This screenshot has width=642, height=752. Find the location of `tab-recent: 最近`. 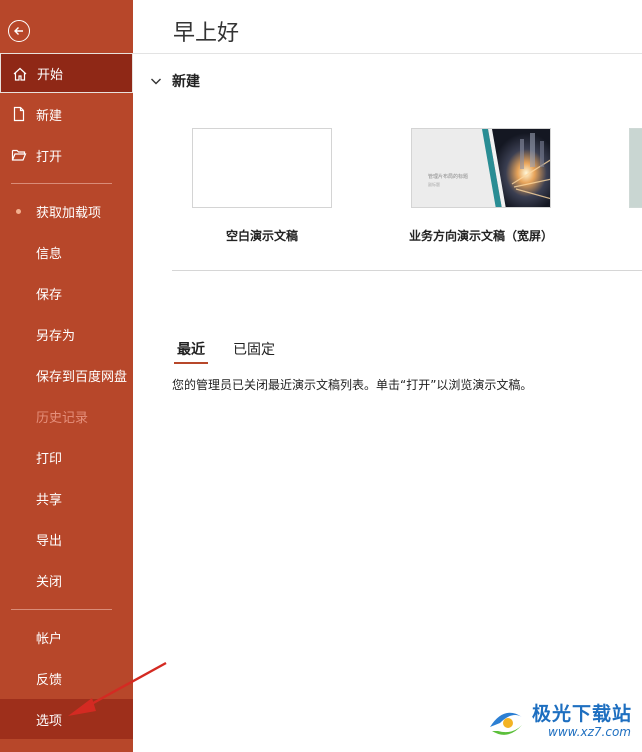

tab-recent: 最近 is located at coordinates (191, 349).